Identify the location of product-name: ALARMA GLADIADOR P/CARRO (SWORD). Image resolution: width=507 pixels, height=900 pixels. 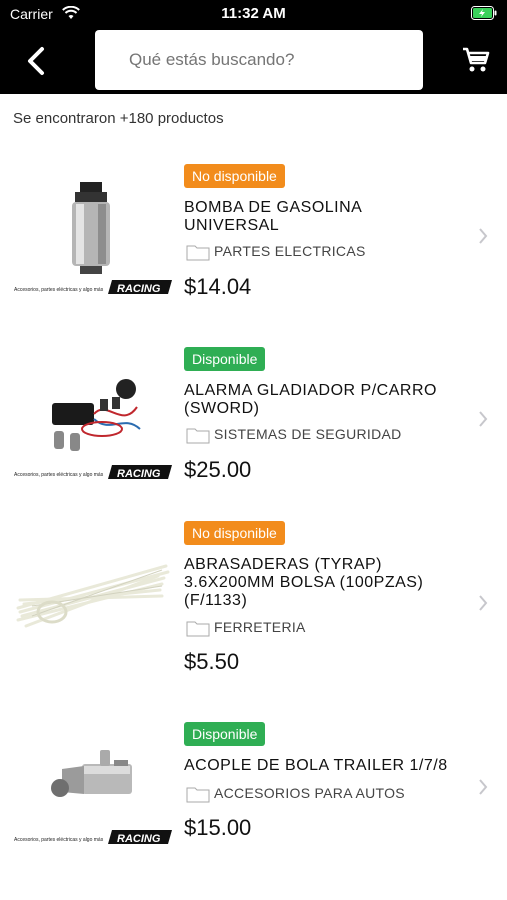
(329, 400).